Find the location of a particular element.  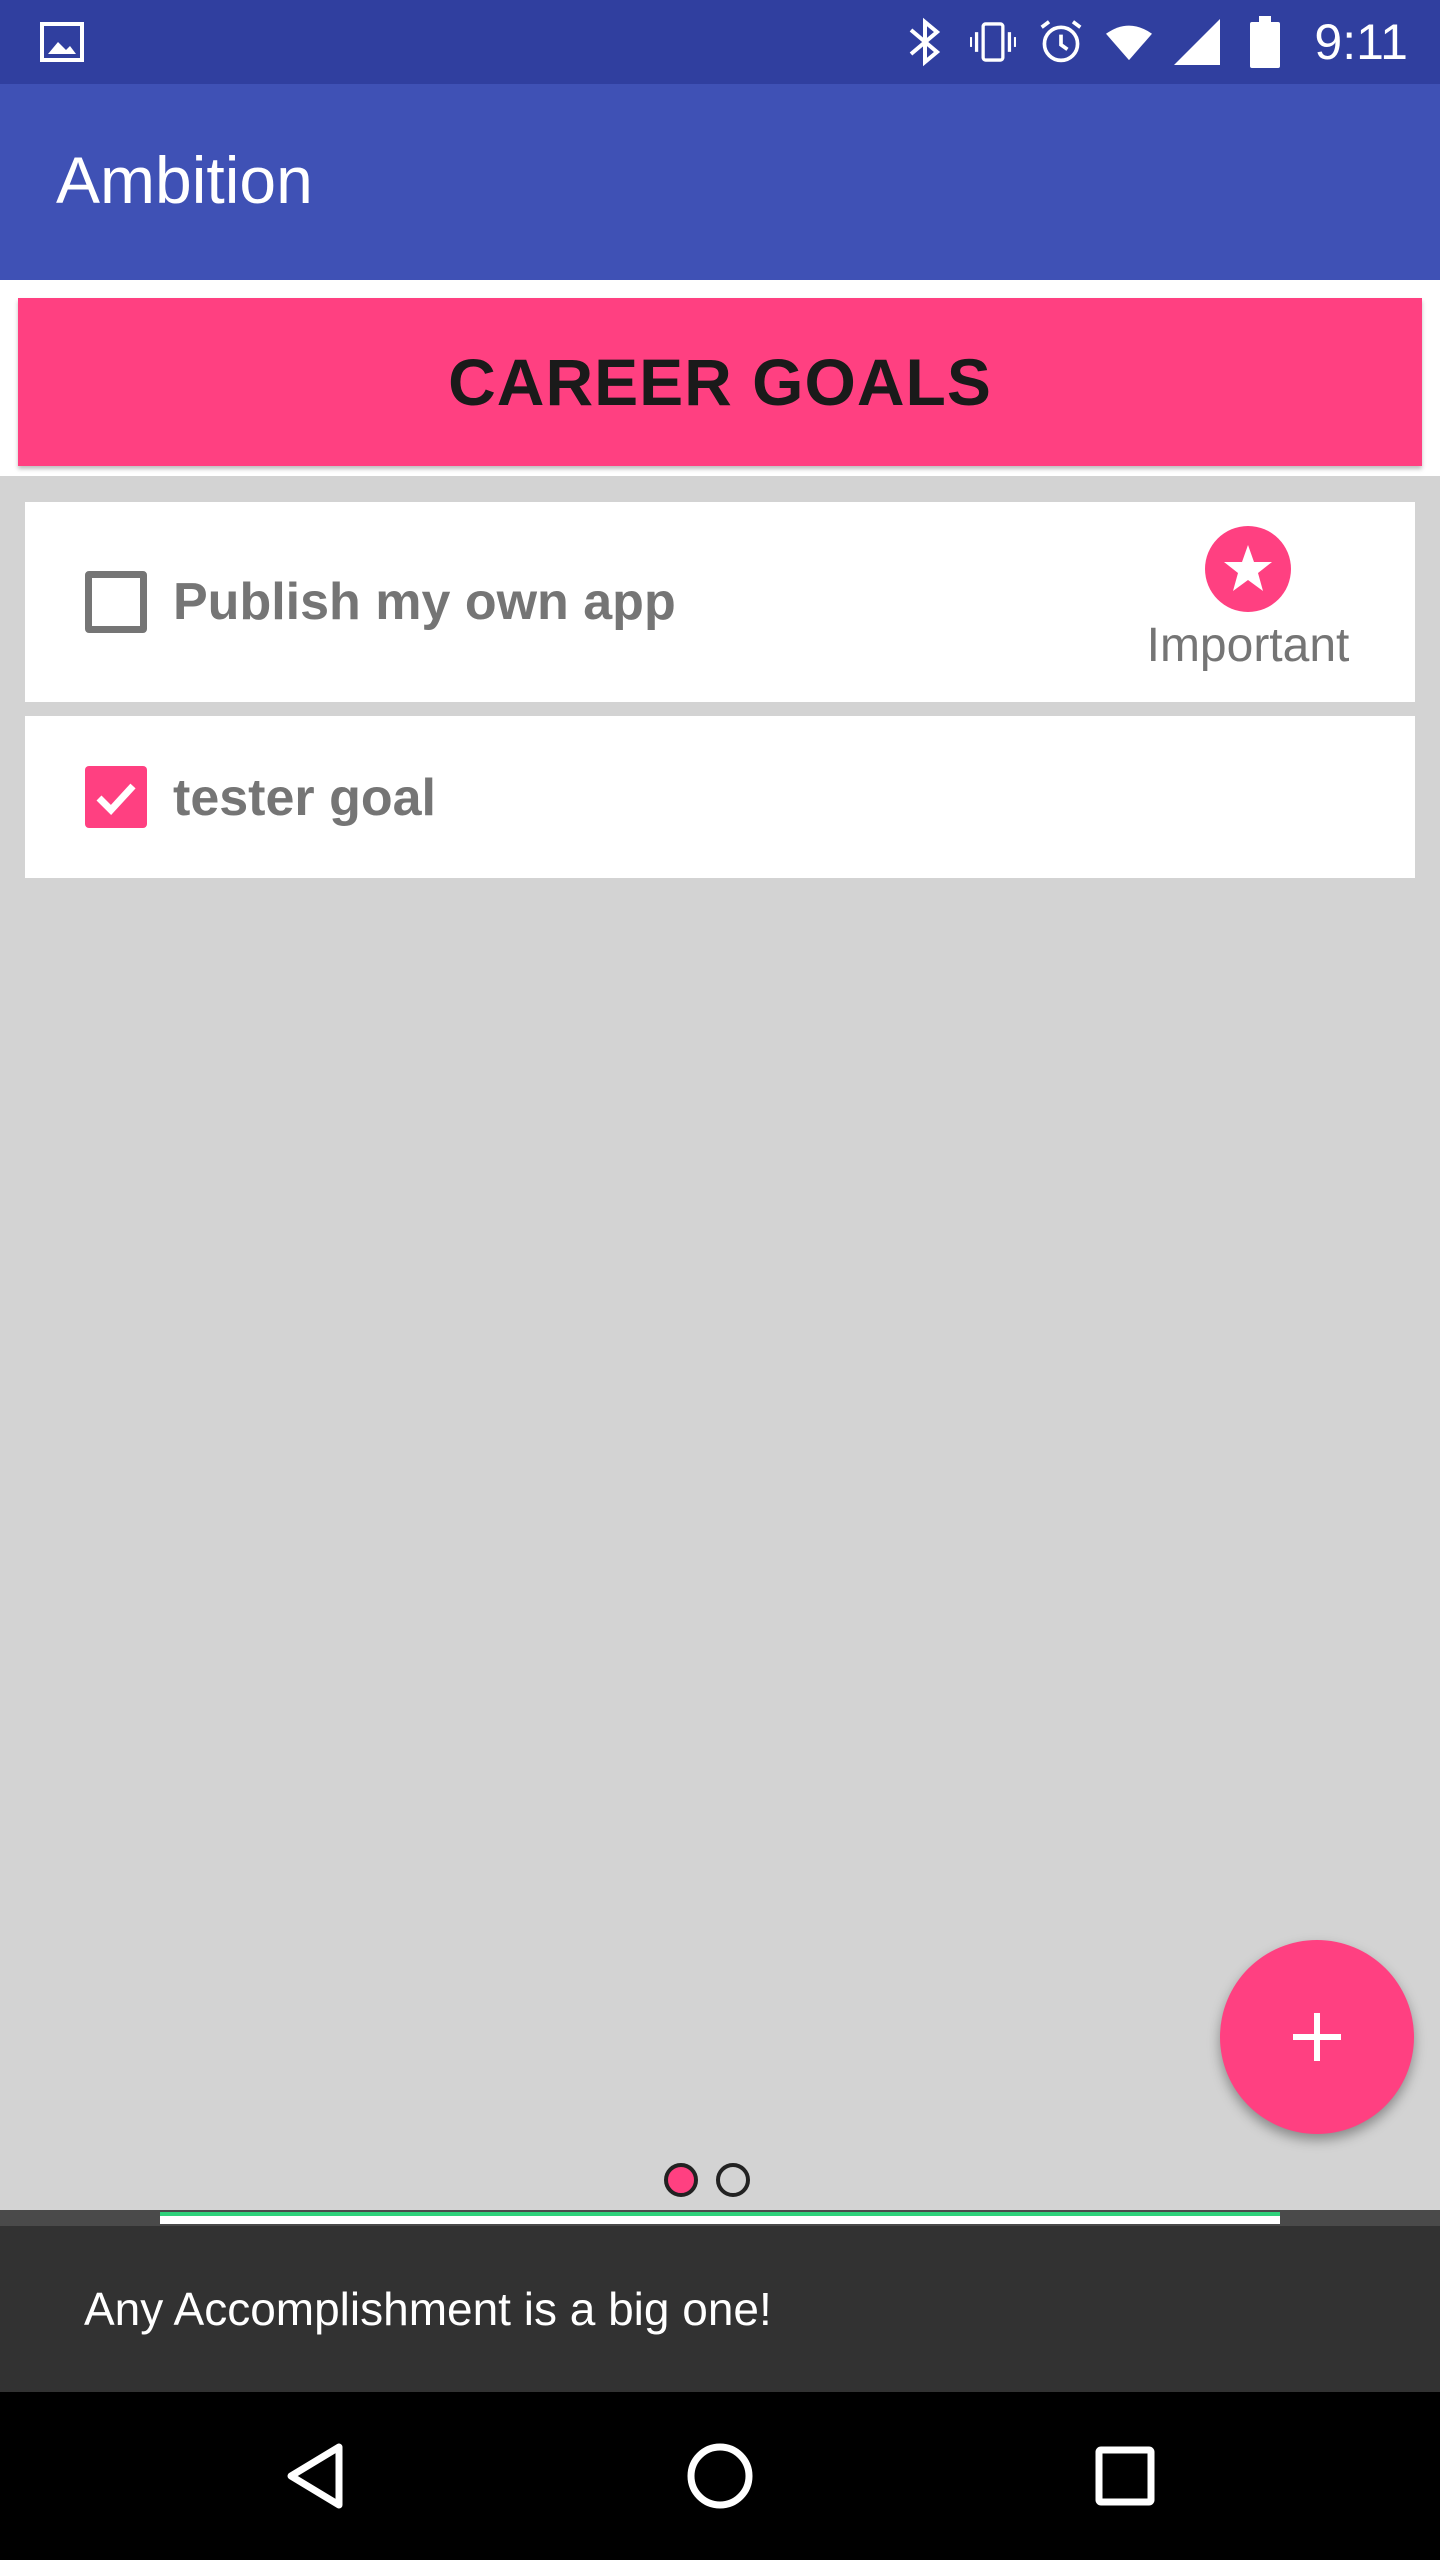

add-icon is located at coordinates (1317, 2037).